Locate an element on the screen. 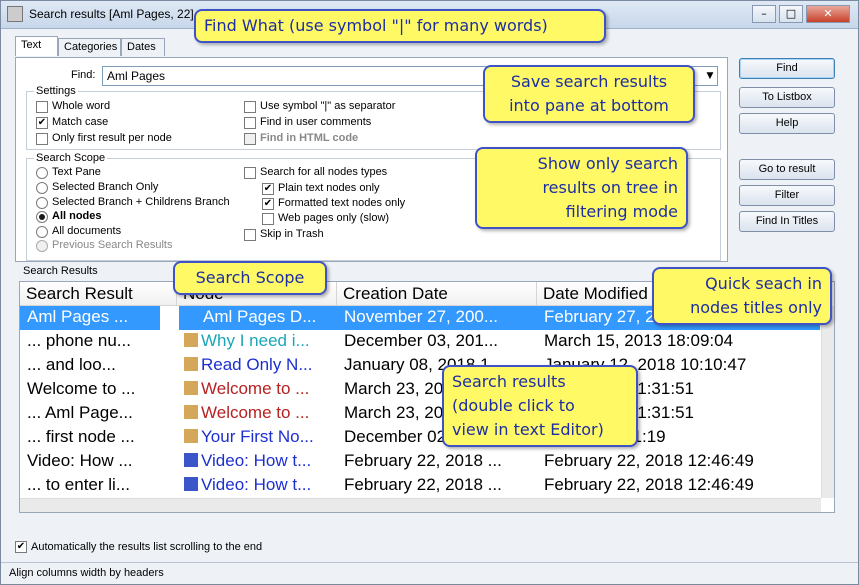  formatted-text-checkbox: ✔ is located at coordinates (268, 204).